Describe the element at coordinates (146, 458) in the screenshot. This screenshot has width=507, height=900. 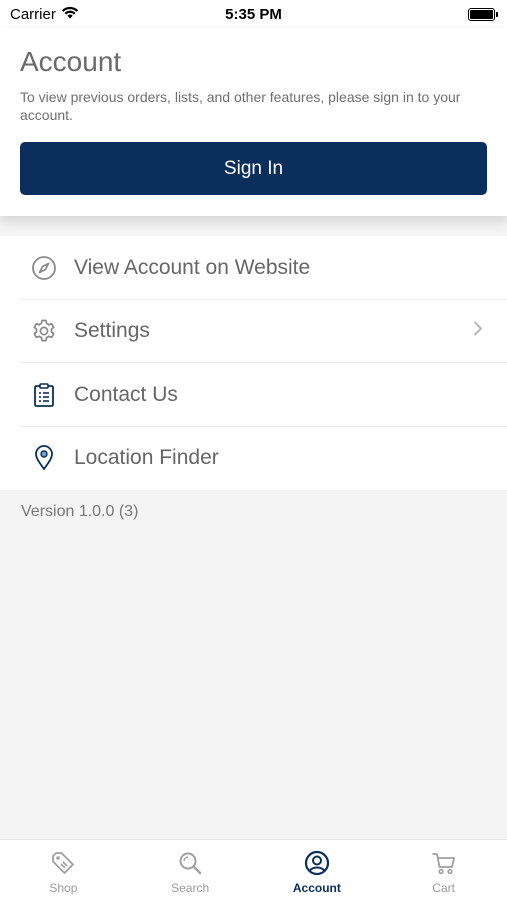
I see `menu-item-label: Location Finder` at that location.